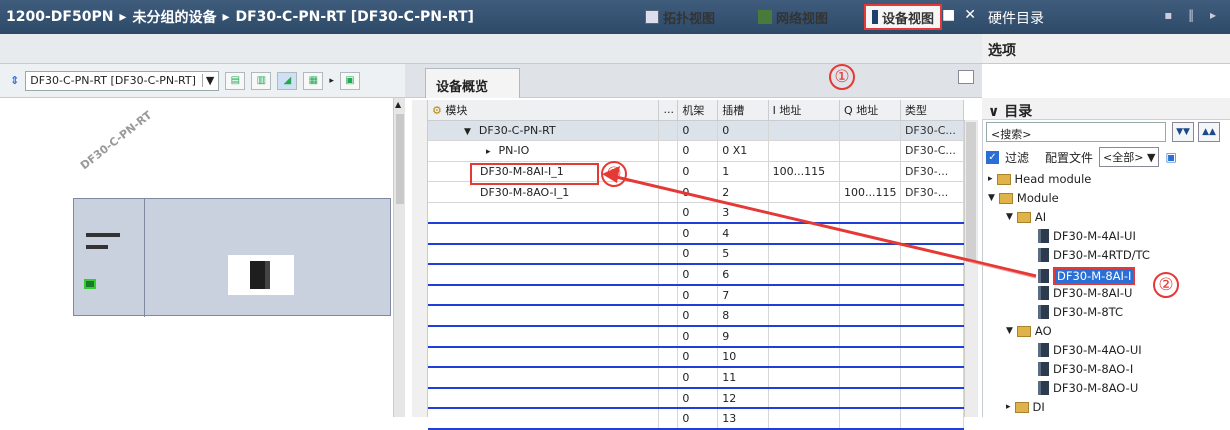  I want to click on annotation-arrow, so click(819, 222).